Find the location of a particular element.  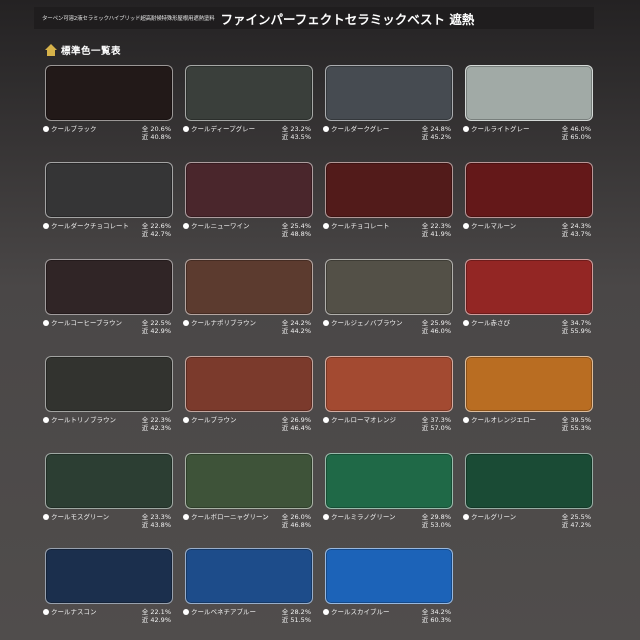

reflectance-values: 全 22.6% 近 42.7% is located at coordinates (156, 230).